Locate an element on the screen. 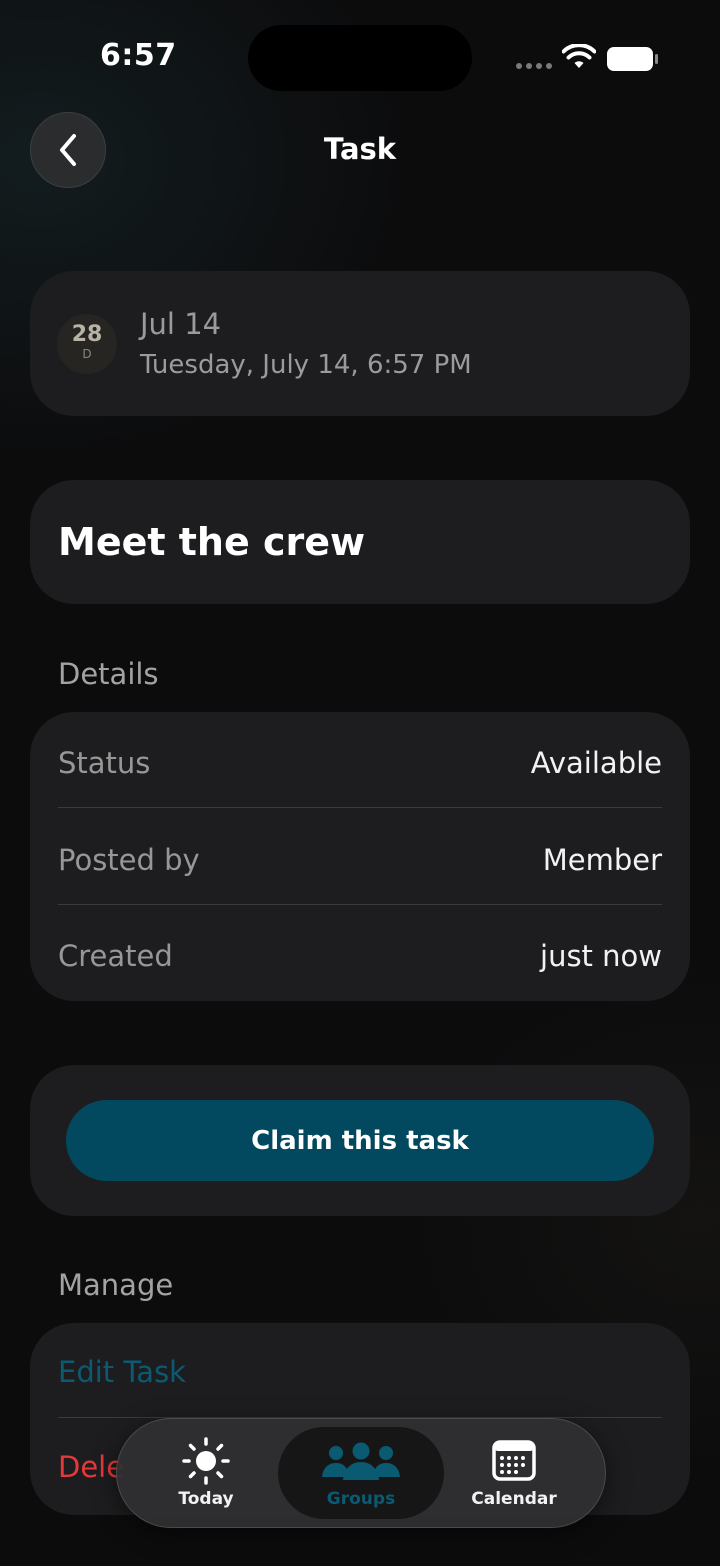 This screenshot has height=1566, width=720. detail-row-status: Status Available is located at coordinates (360, 762).